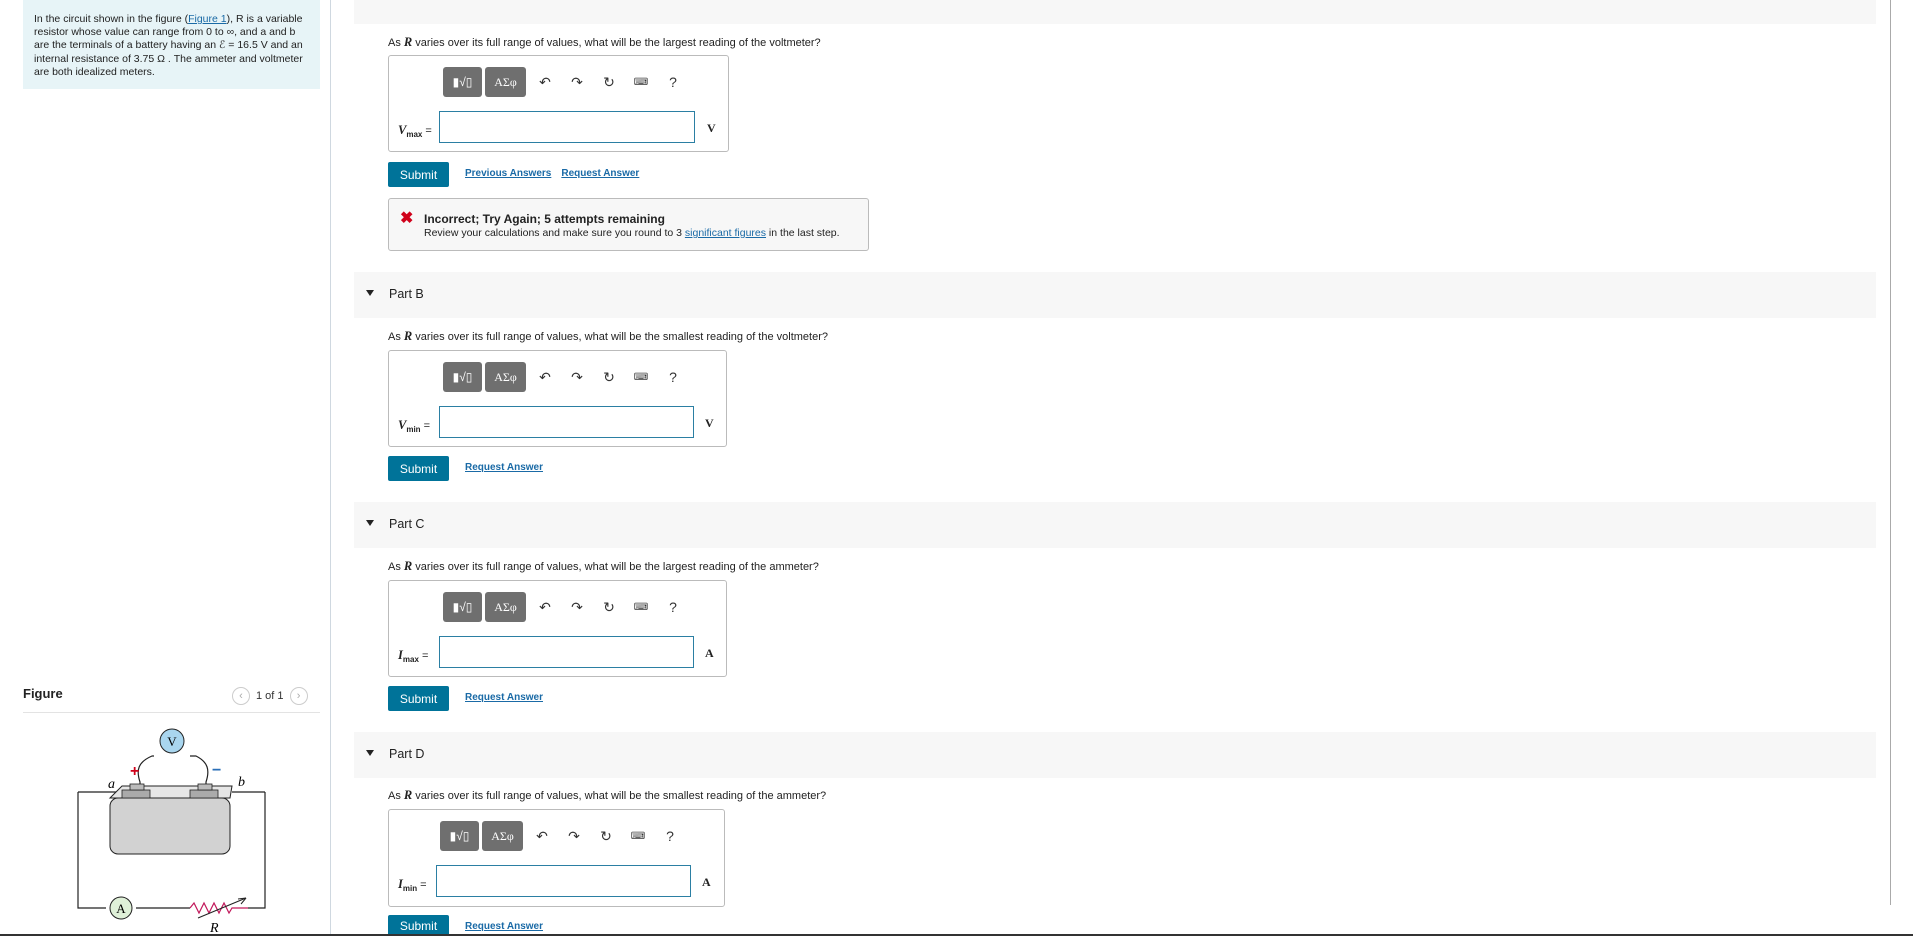 The height and width of the screenshot is (936, 1913). What do you see at coordinates (725, 233) in the screenshot?
I see `significant-figures-link: significant figures` at bounding box center [725, 233].